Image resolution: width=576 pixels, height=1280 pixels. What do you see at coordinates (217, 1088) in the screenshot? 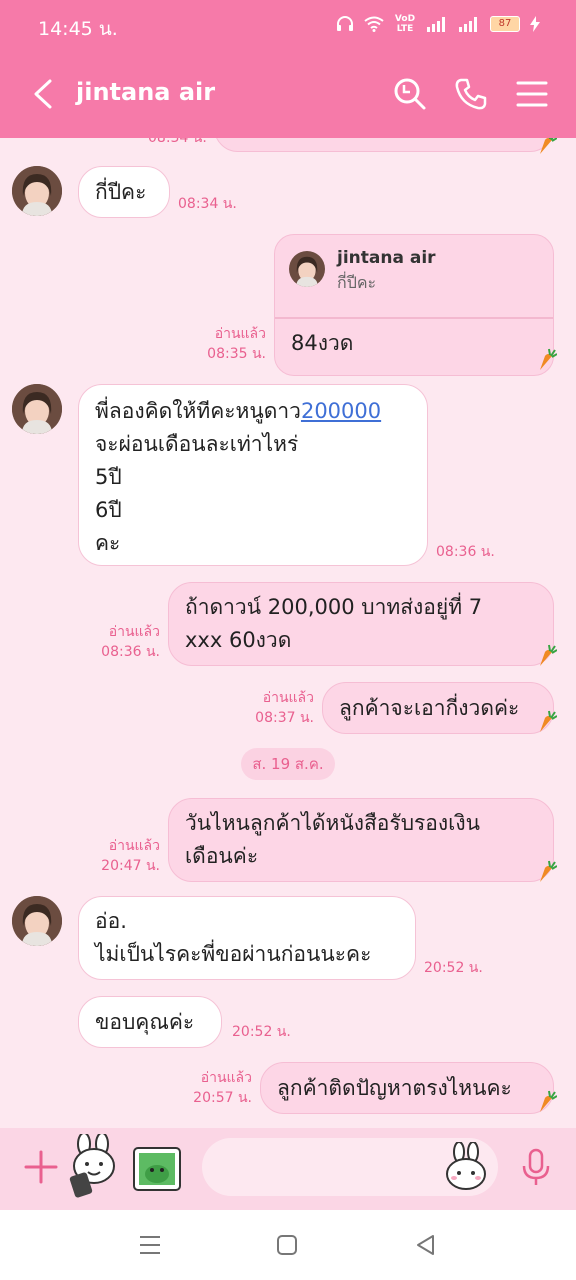
I see `message-meta: อ่านแล้ว 20:57 น.` at bounding box center [217, 1088].